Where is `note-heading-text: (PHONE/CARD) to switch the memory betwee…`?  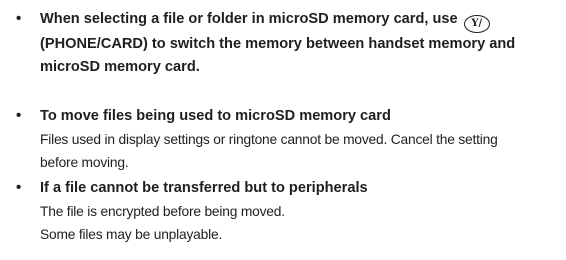 note-heading-text: (PHONE/CARD) to switch the memory betwee… is located at coordinates (278, 44).